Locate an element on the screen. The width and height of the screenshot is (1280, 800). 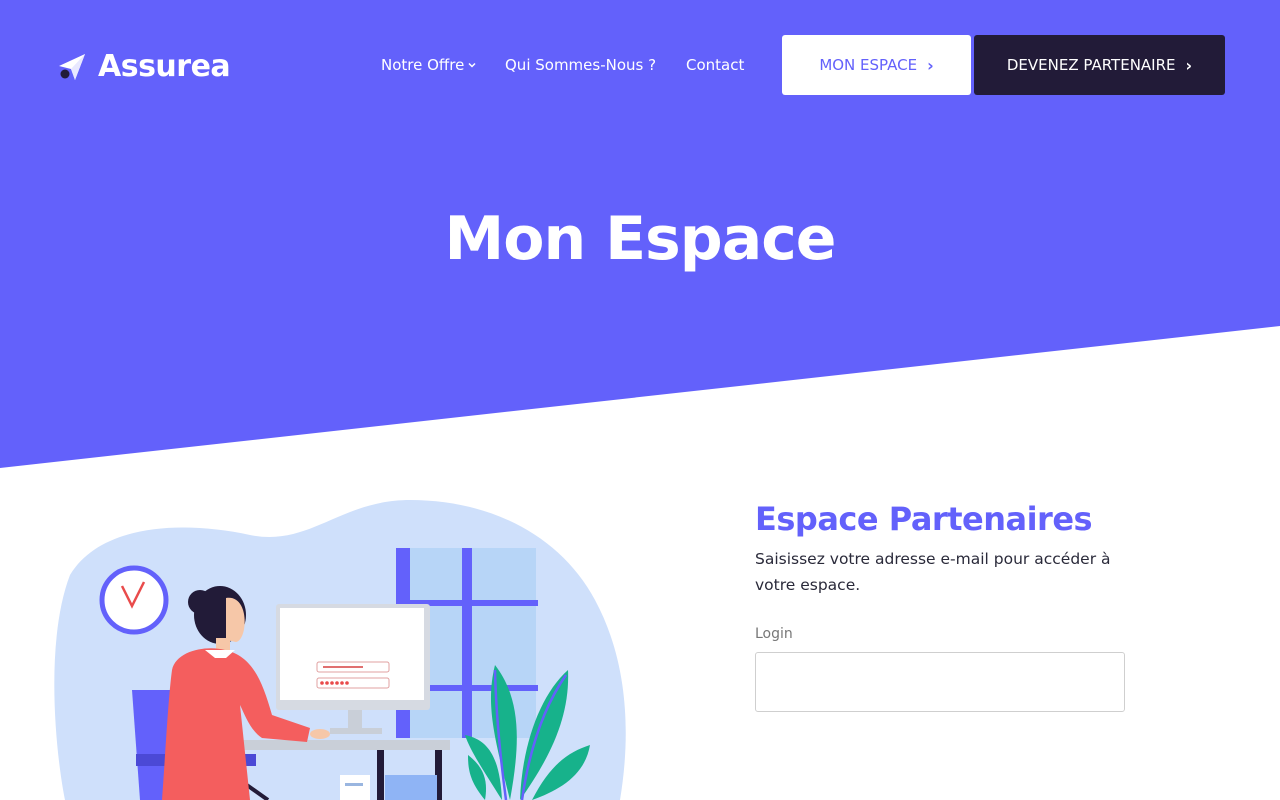
login-heading: Espace Partenaires is located at coordinates (924, 519).